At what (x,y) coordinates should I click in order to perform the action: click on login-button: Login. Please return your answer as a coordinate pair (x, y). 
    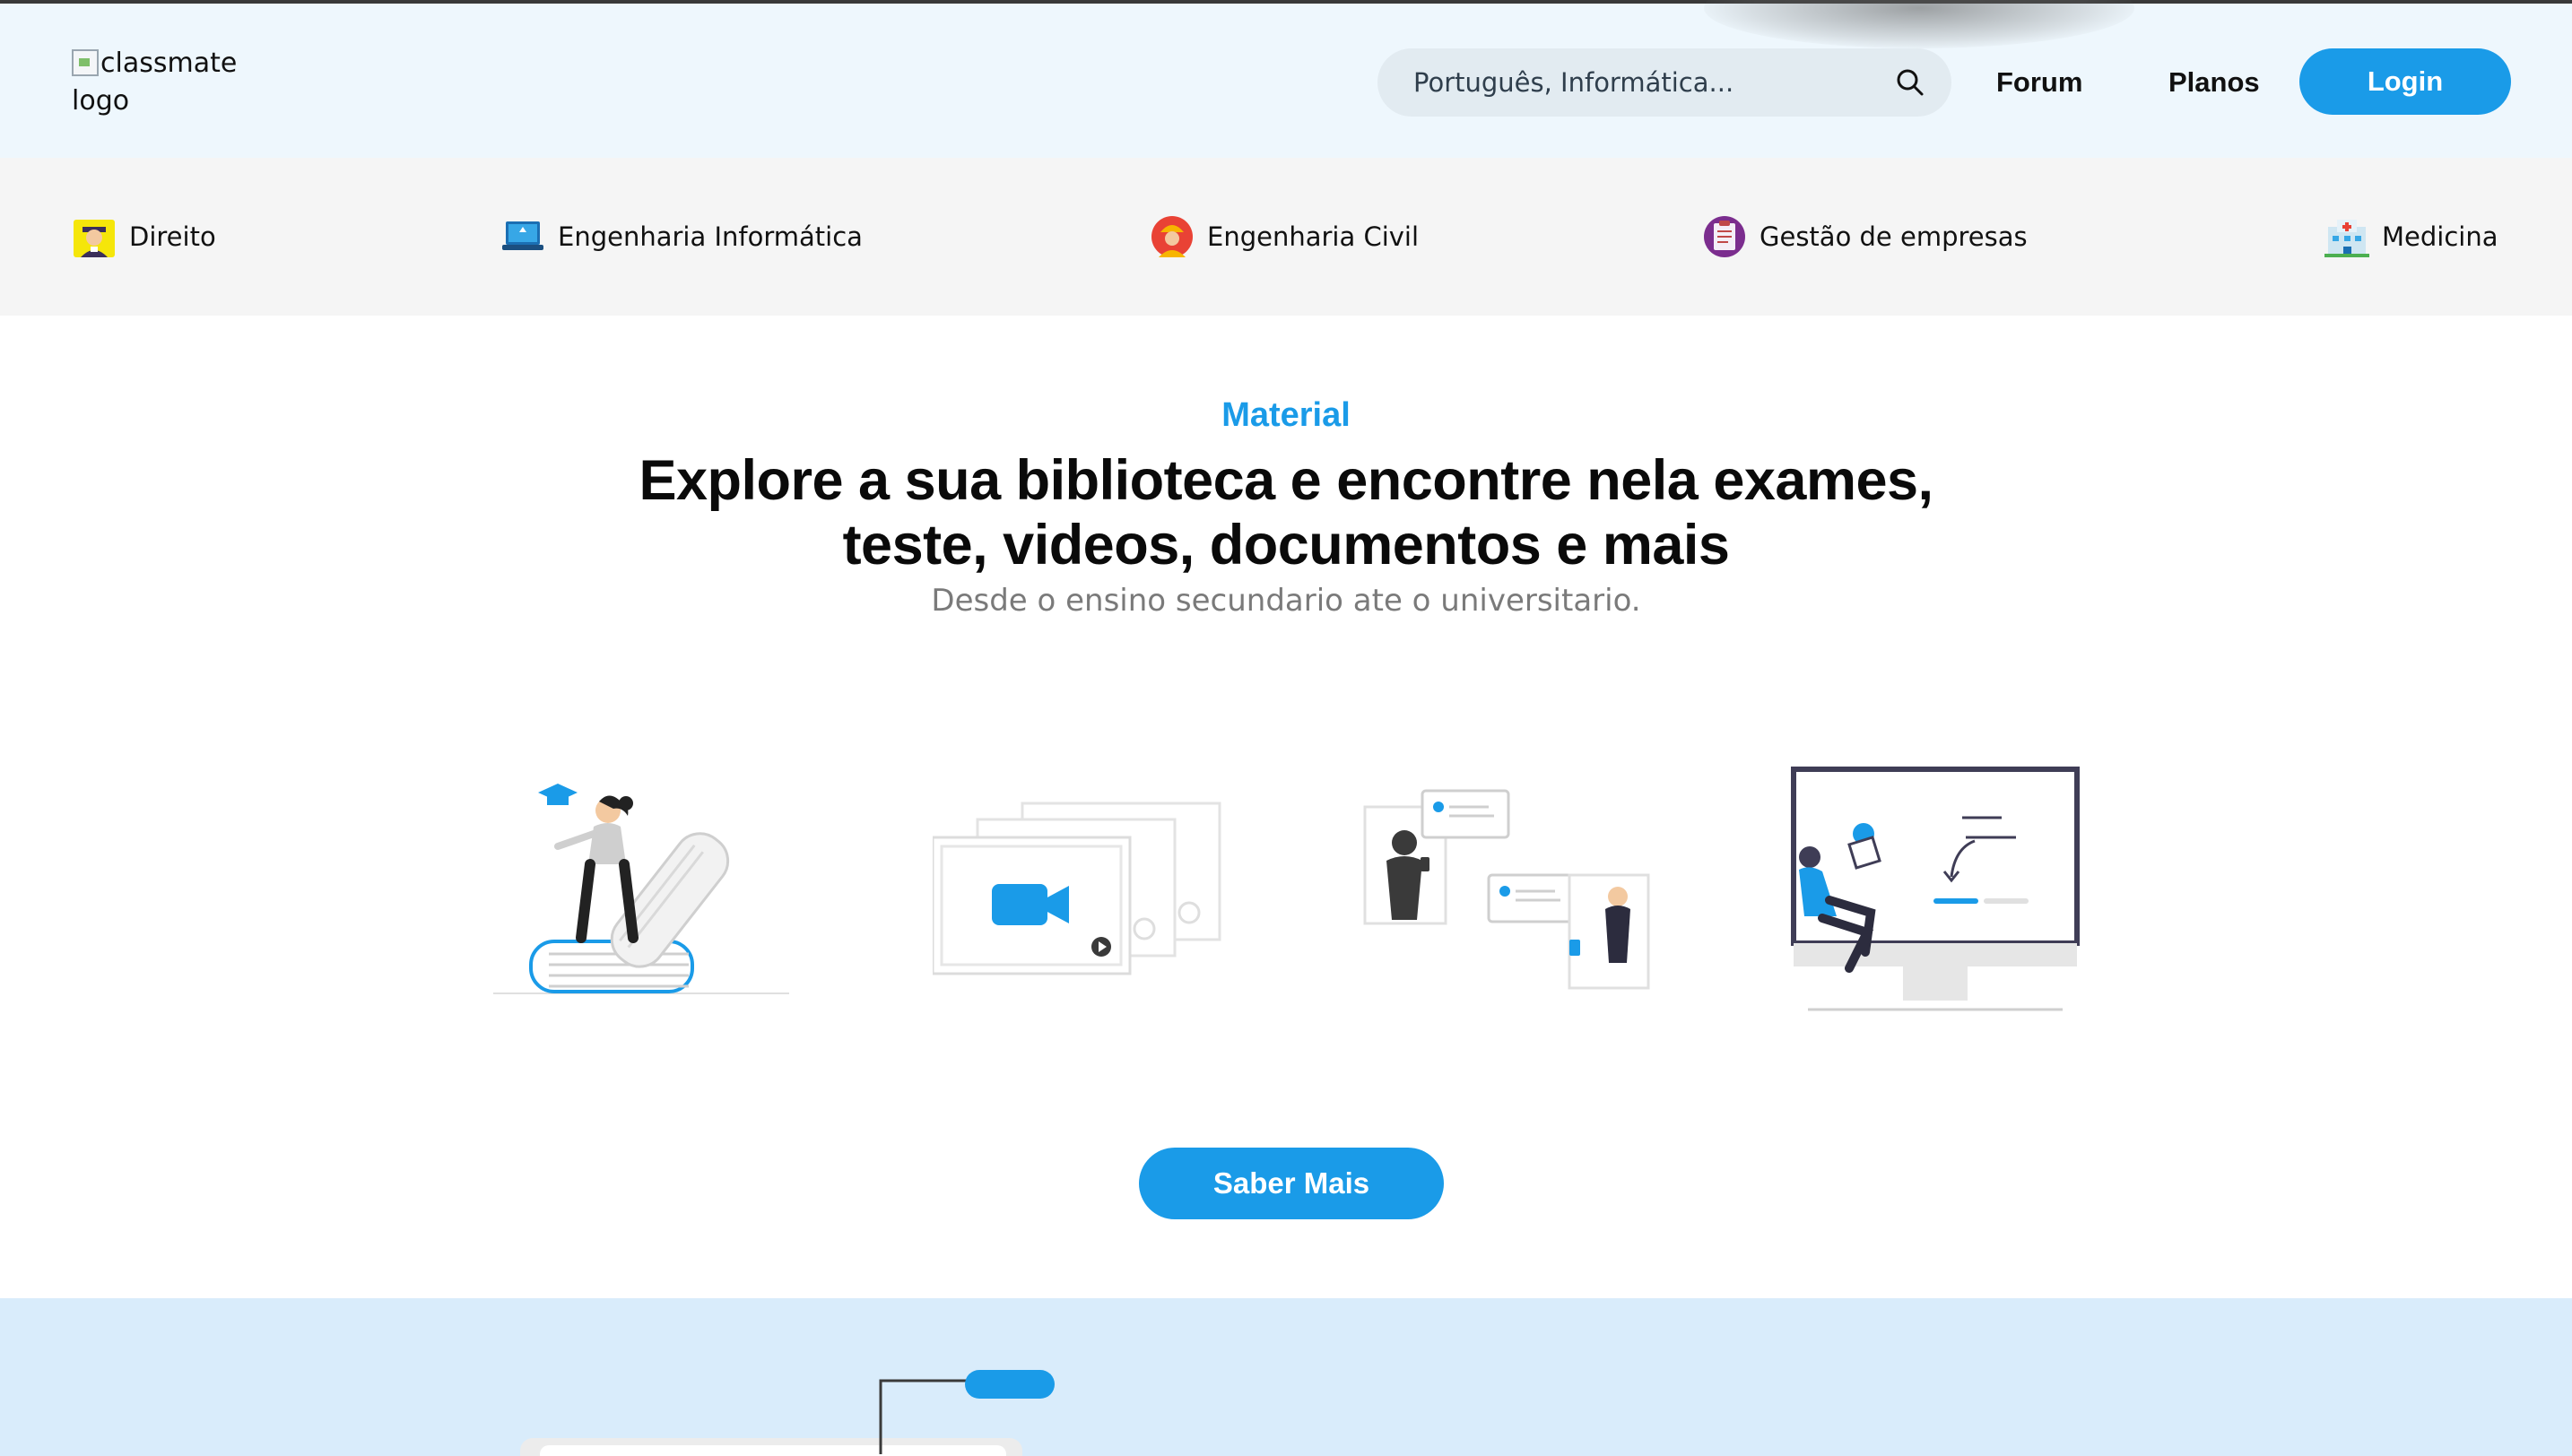
    Looking at the image, I should click on (2405, 82).